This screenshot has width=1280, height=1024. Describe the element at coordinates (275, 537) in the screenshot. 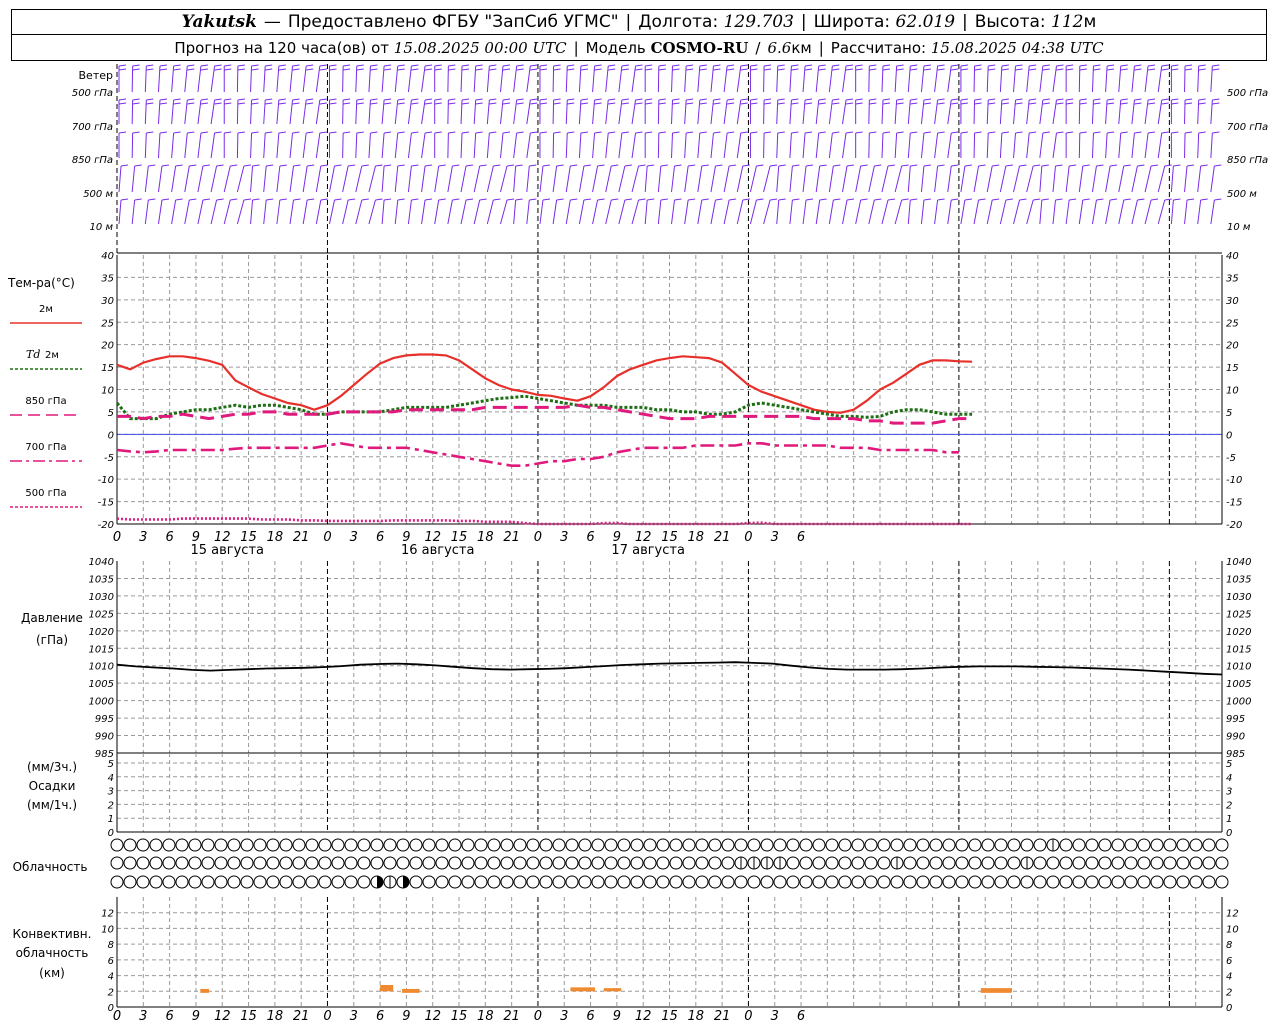

I see `x-tick-label: 18` at that location.